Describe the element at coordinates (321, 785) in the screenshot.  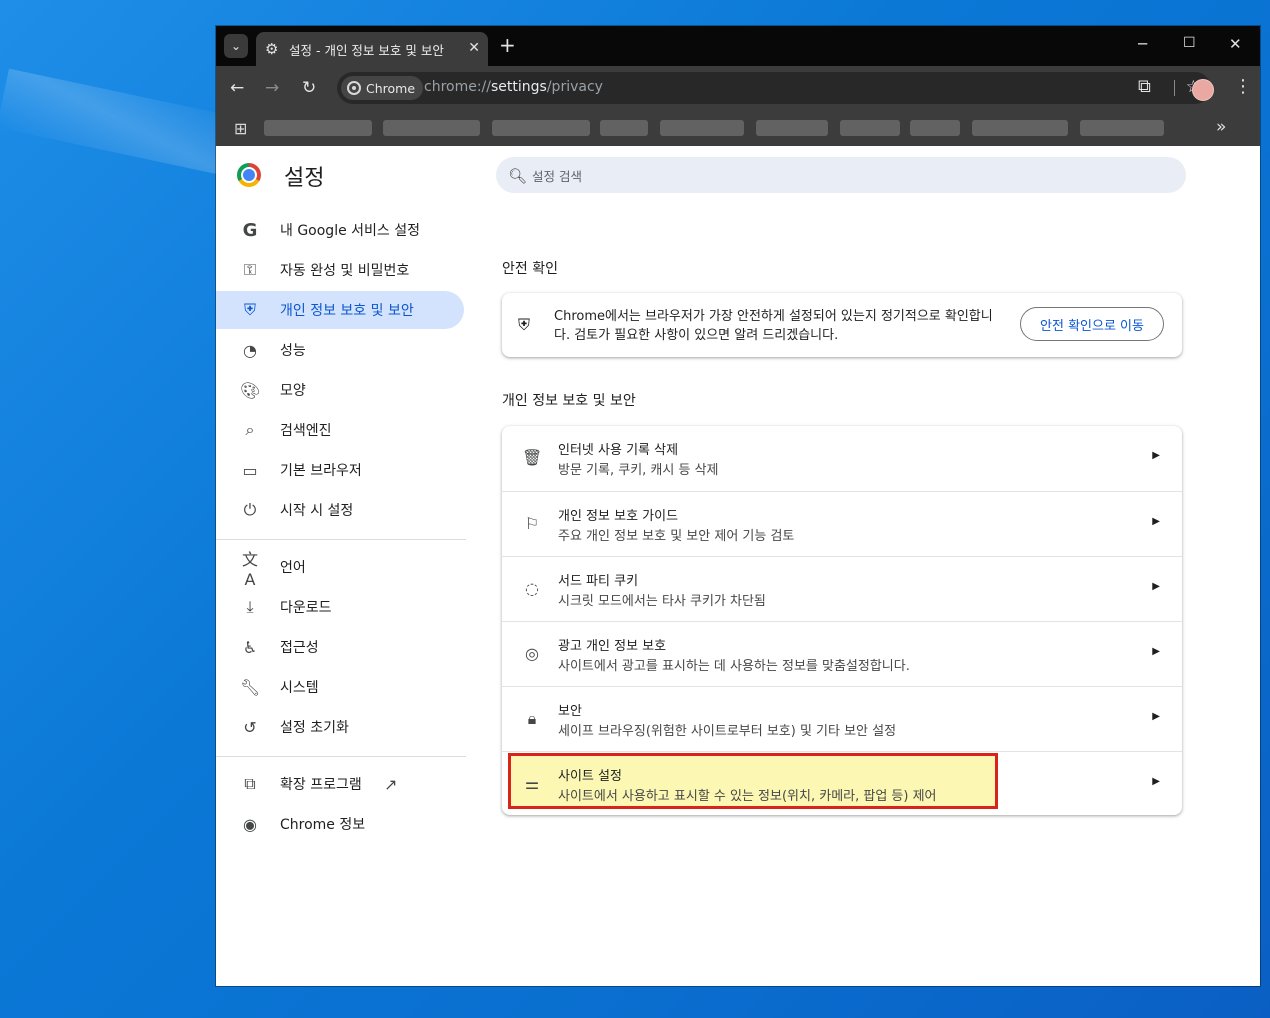
I see `sidebar-item-label: 확장 프로그램` at that location.